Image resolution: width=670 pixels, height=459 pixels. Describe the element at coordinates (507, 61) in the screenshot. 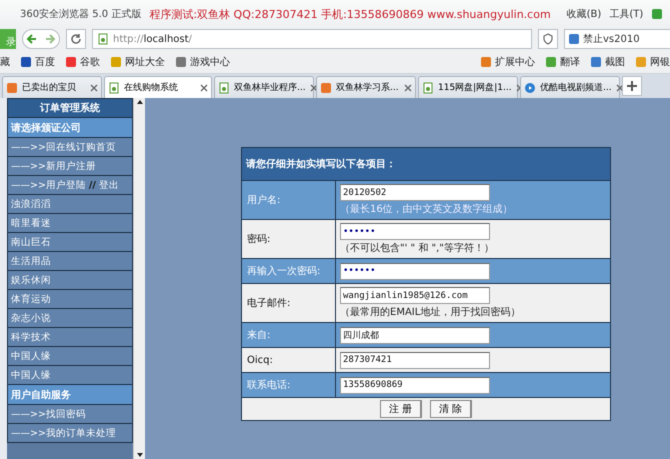

I see `toolbar-item: 扩展中心` at that location.